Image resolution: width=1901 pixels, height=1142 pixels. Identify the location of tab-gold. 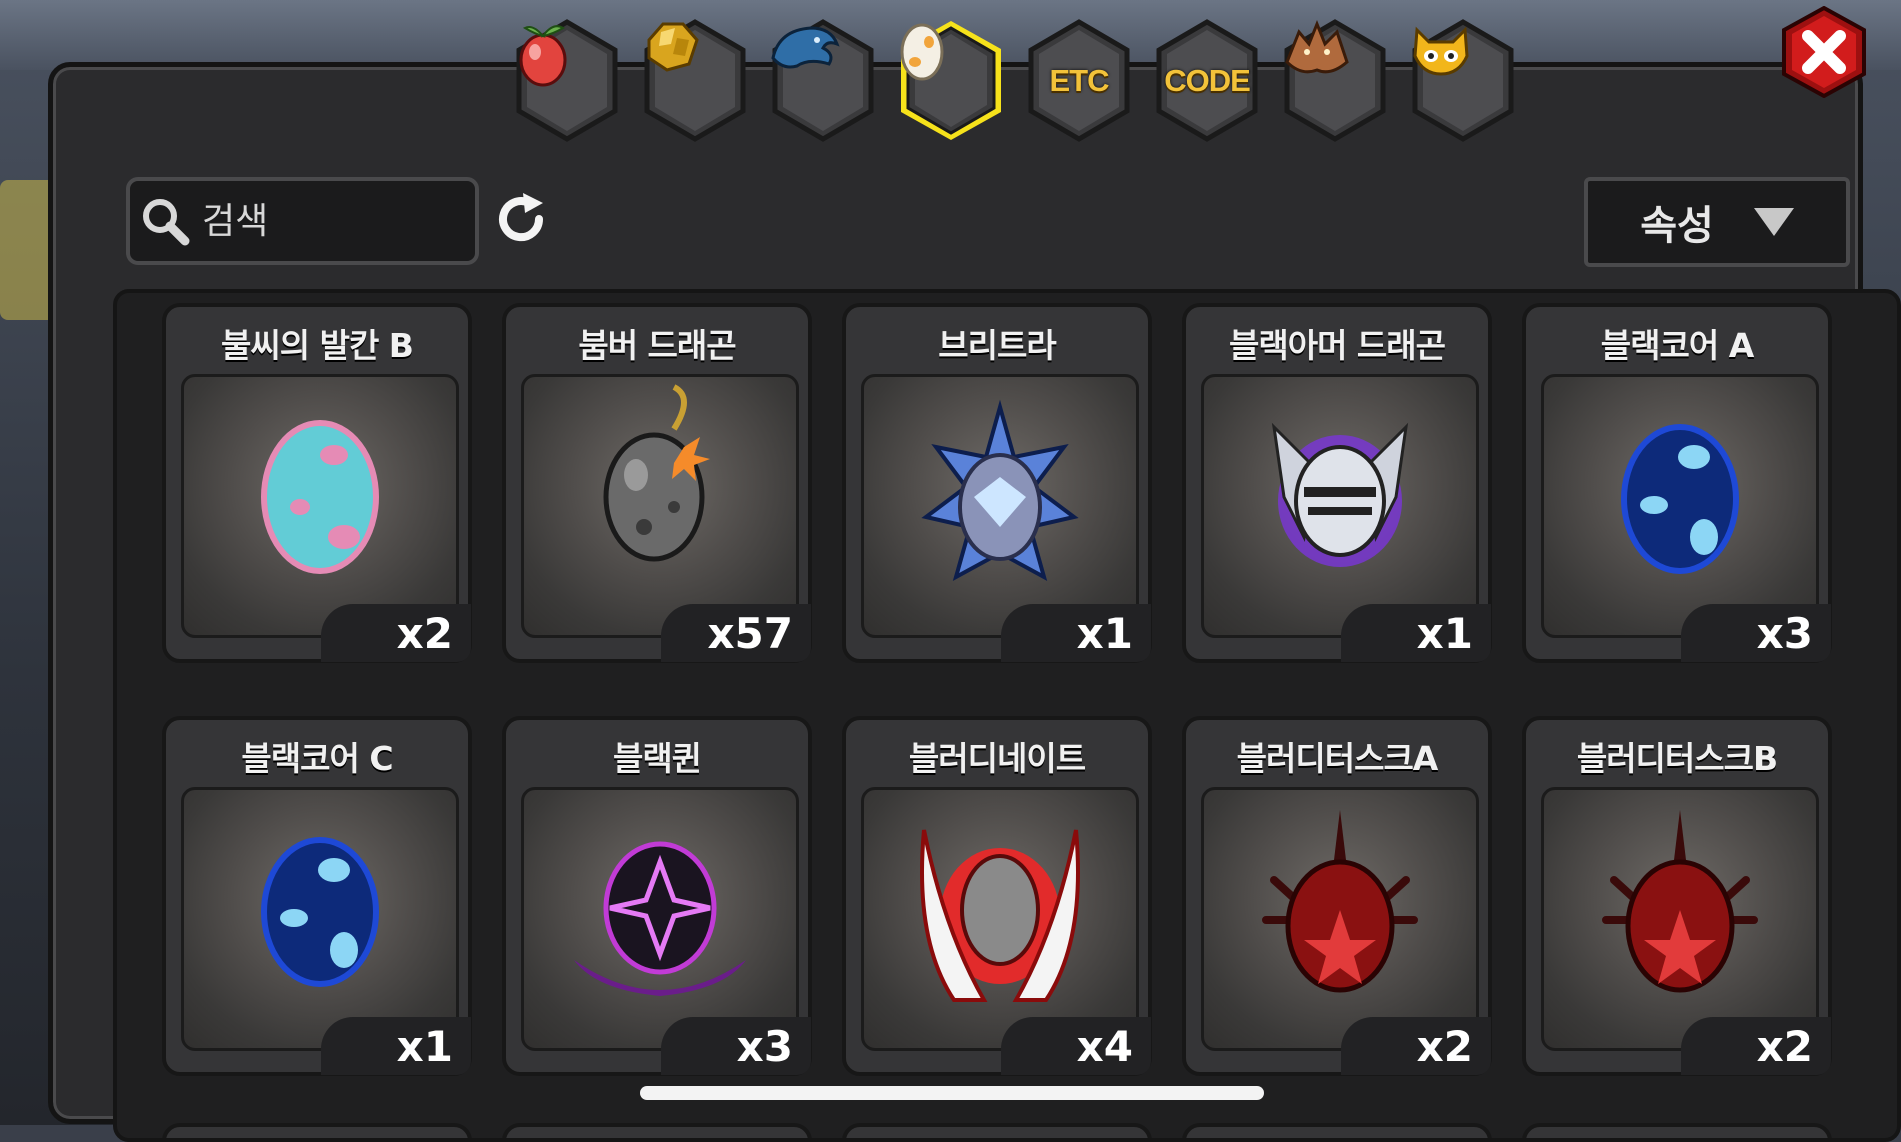
(705, 80).